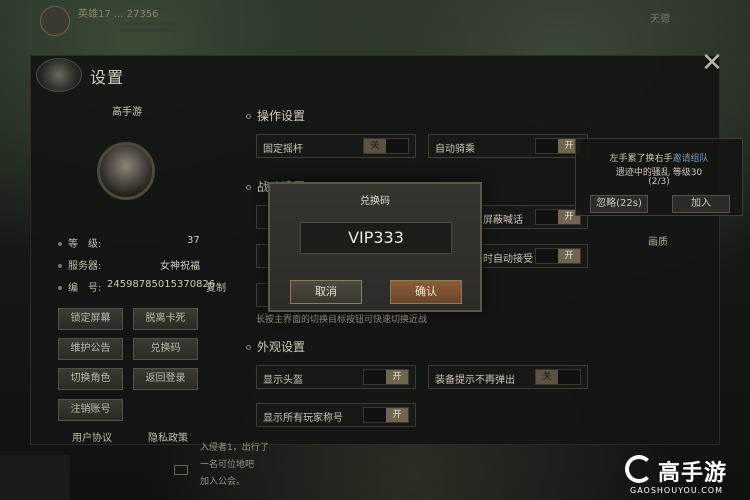  What do you see at coordinates (386, 146) in the screenshot?
I see `fixed-joystick-toggle: 关` at bounding box center [386, 146].